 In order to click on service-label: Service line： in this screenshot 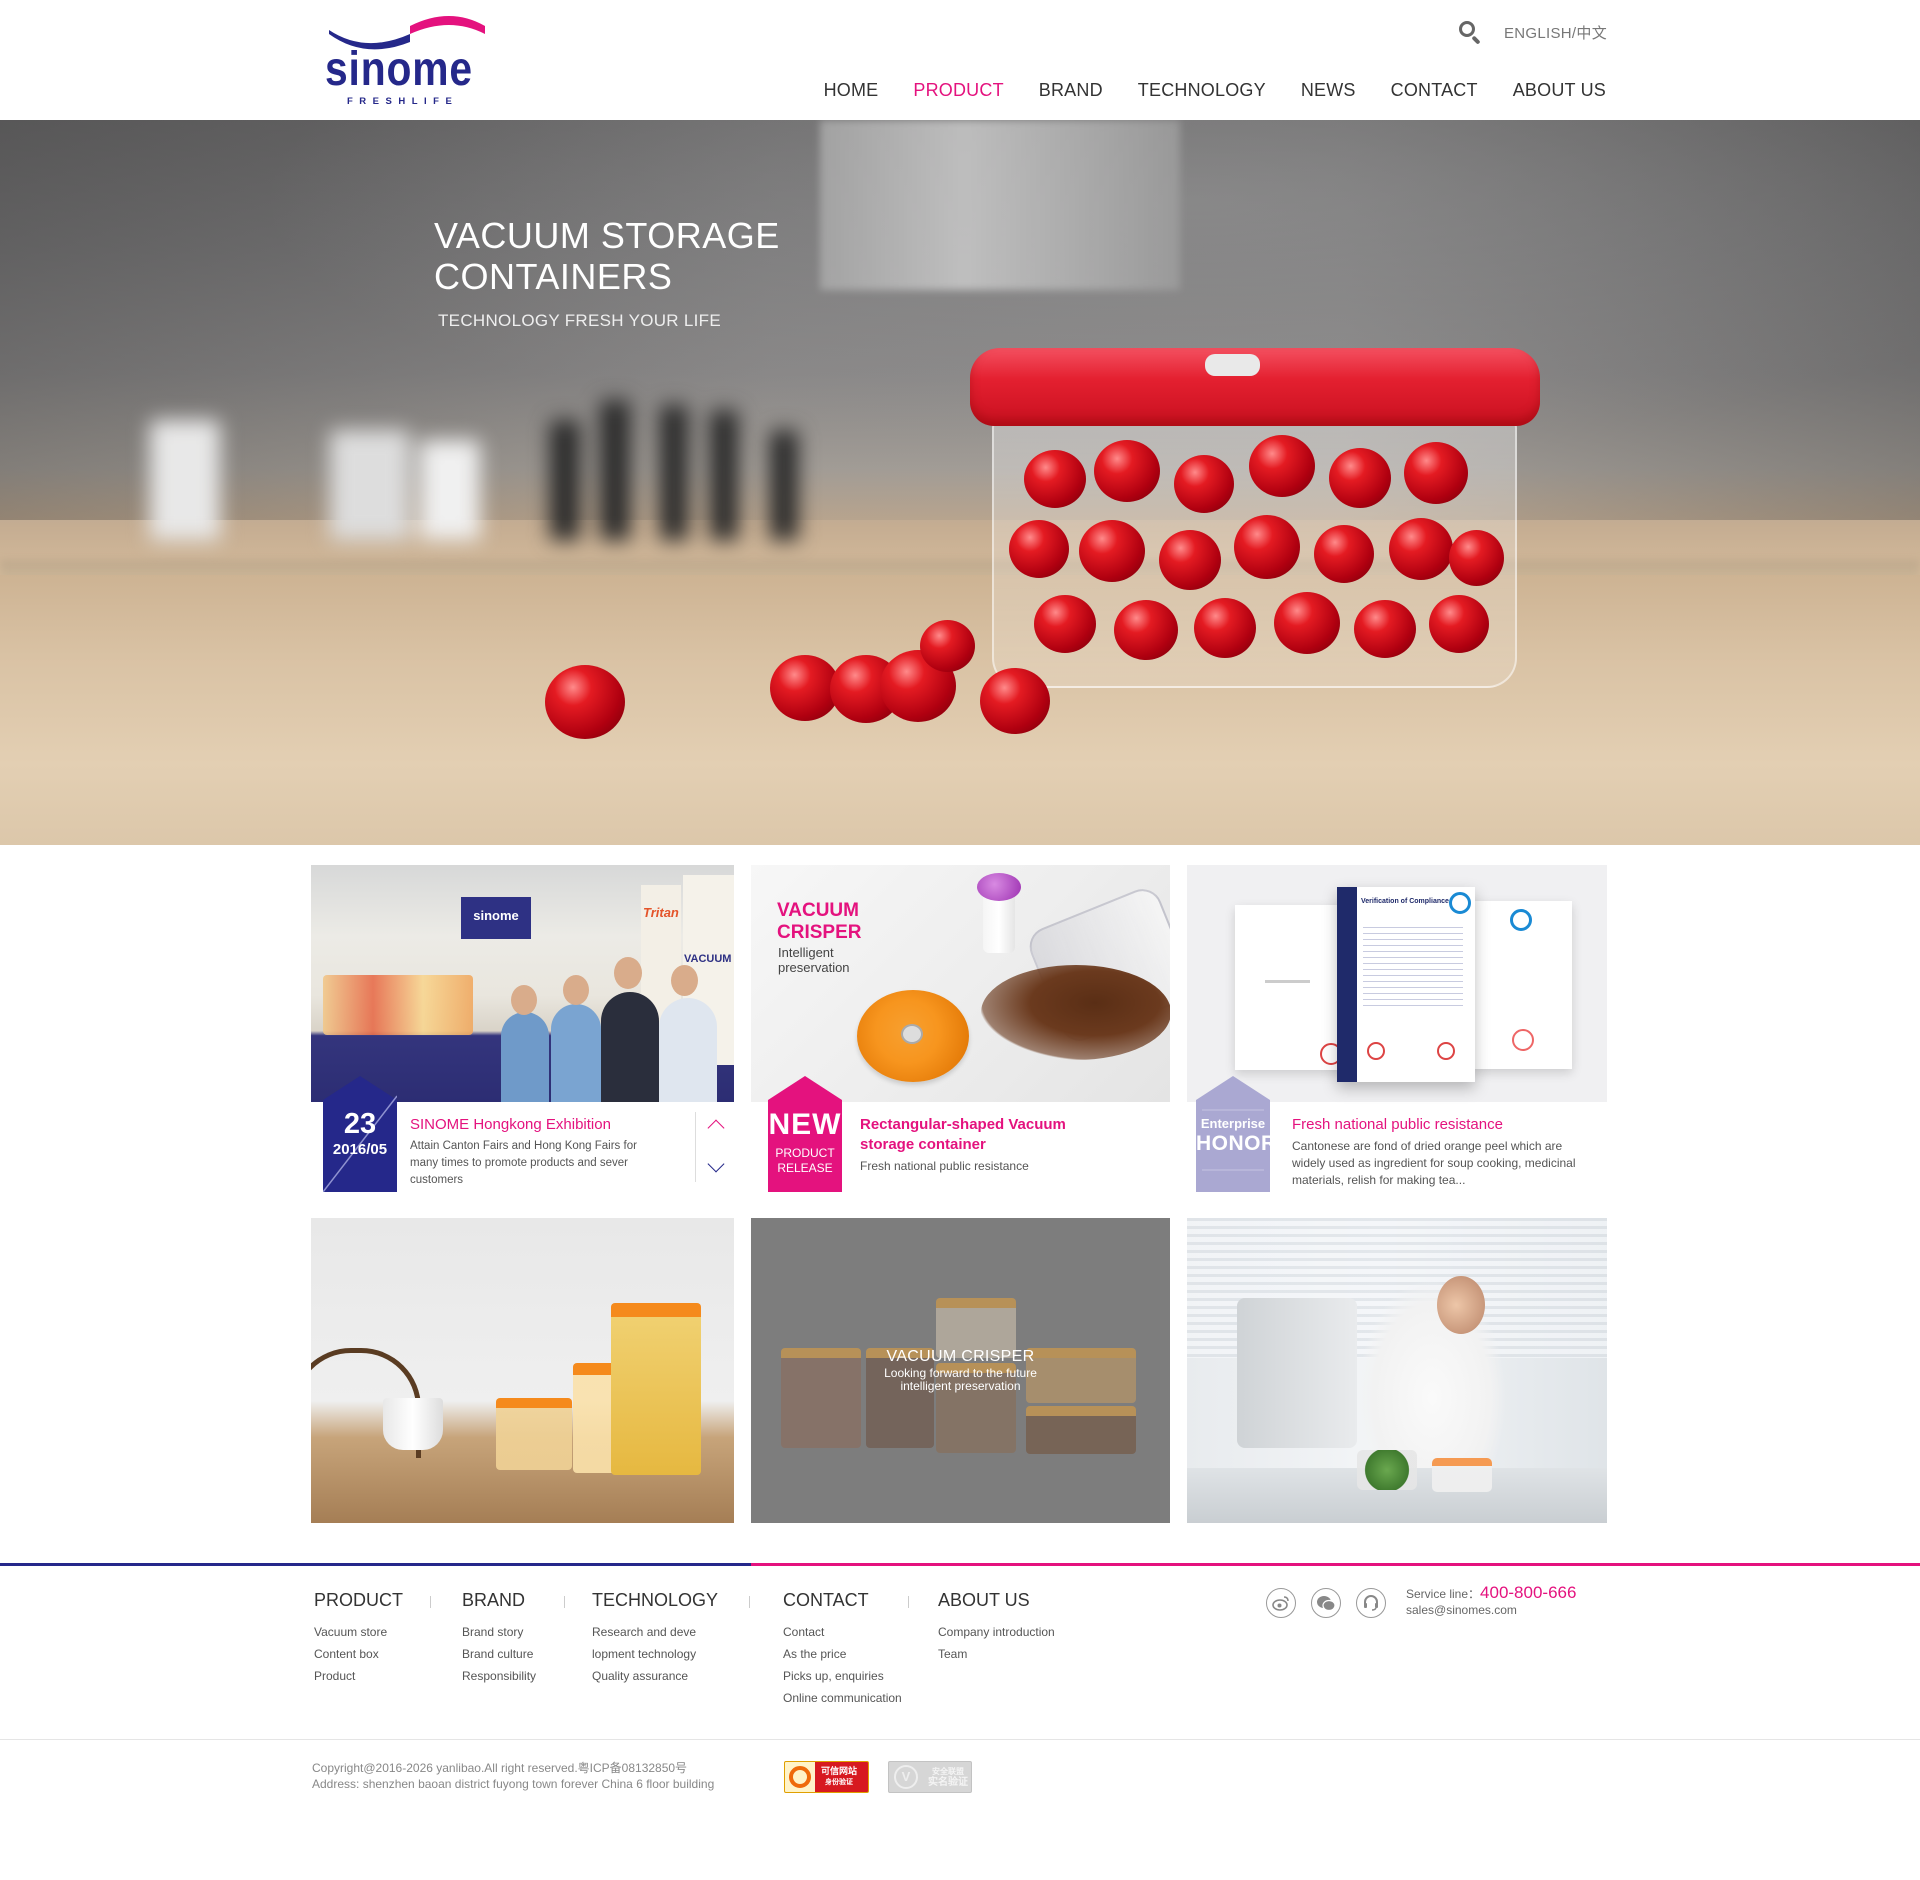, I will do `click(1443, 1594)`.